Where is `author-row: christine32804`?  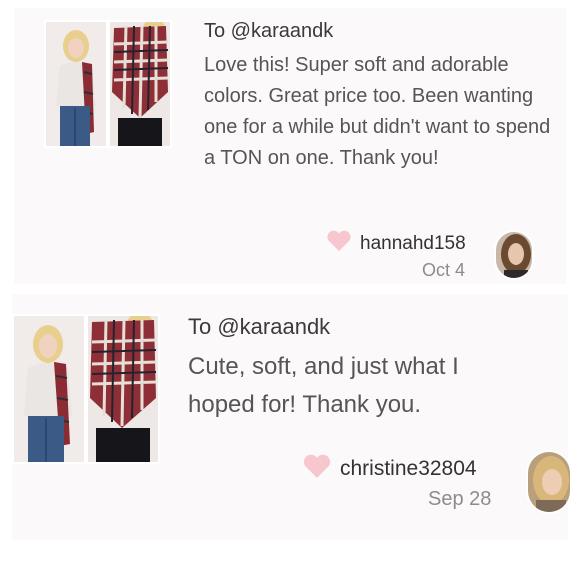 author-row: christine32804 is located at coordinates (389, 469).